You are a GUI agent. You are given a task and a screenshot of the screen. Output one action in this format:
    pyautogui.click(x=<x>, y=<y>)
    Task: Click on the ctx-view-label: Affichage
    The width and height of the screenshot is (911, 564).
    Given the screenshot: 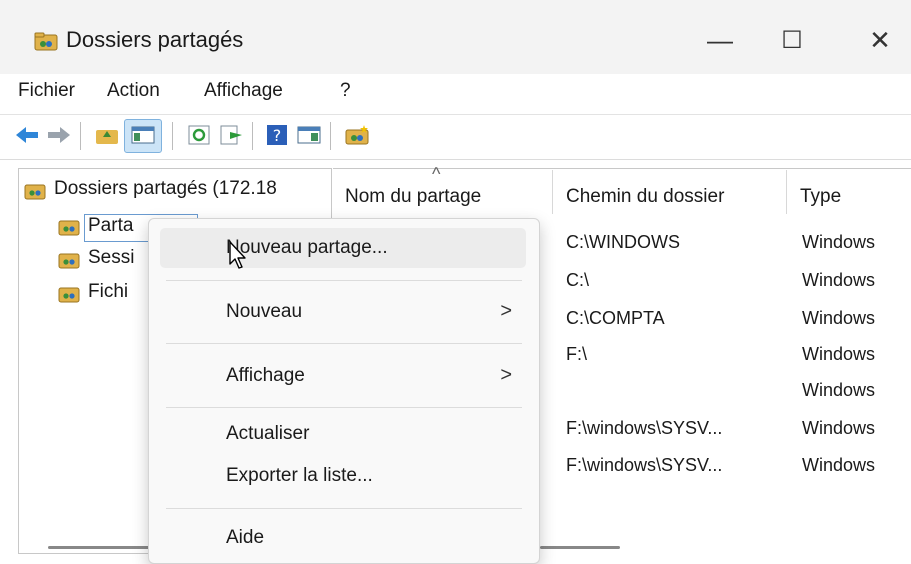 What is the action you would take?
    pyautogui.click(x=265, y=375)
    